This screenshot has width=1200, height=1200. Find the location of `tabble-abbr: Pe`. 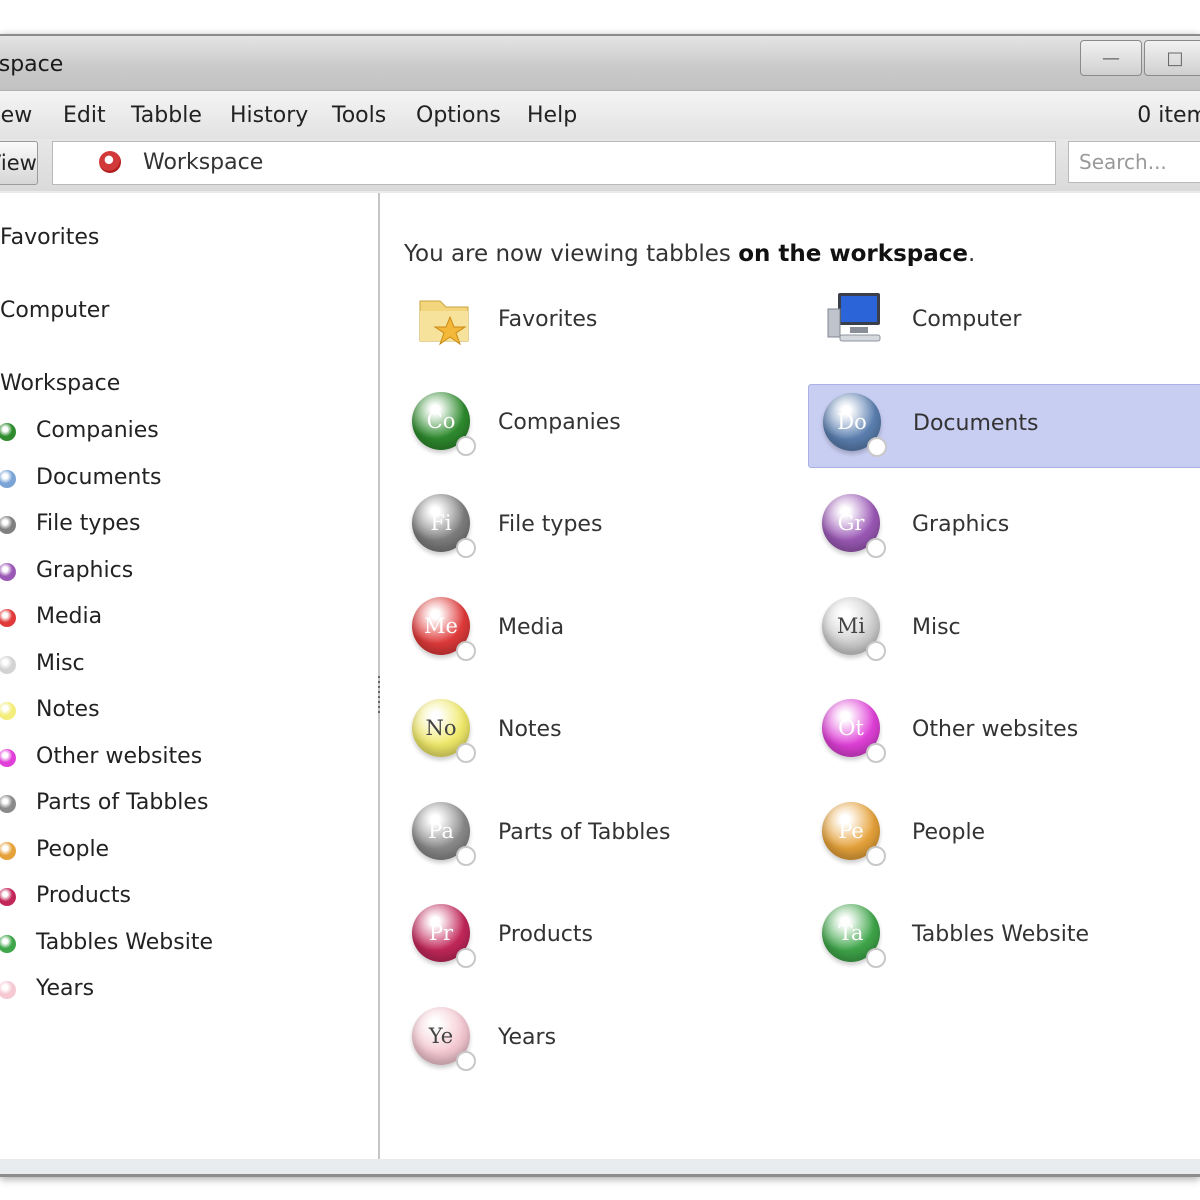

tabble-abbr: Pe is located at coordinates (851, 830).